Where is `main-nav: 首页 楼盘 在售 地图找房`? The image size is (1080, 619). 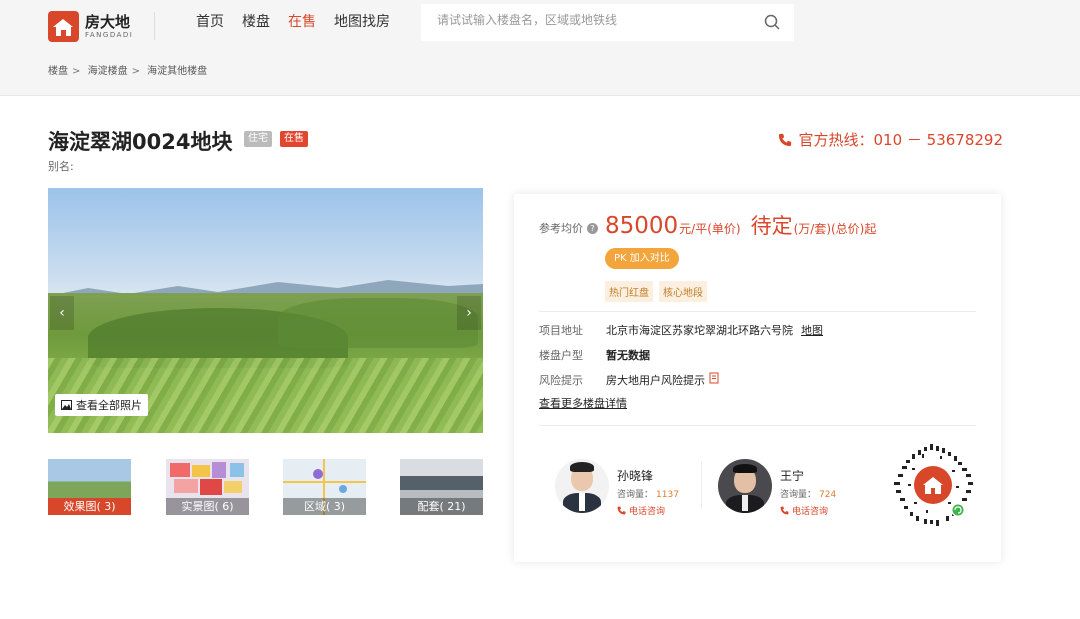
main-nav: 首页 楼盘 在售 地图找房 is located at coordinates (293, 22).